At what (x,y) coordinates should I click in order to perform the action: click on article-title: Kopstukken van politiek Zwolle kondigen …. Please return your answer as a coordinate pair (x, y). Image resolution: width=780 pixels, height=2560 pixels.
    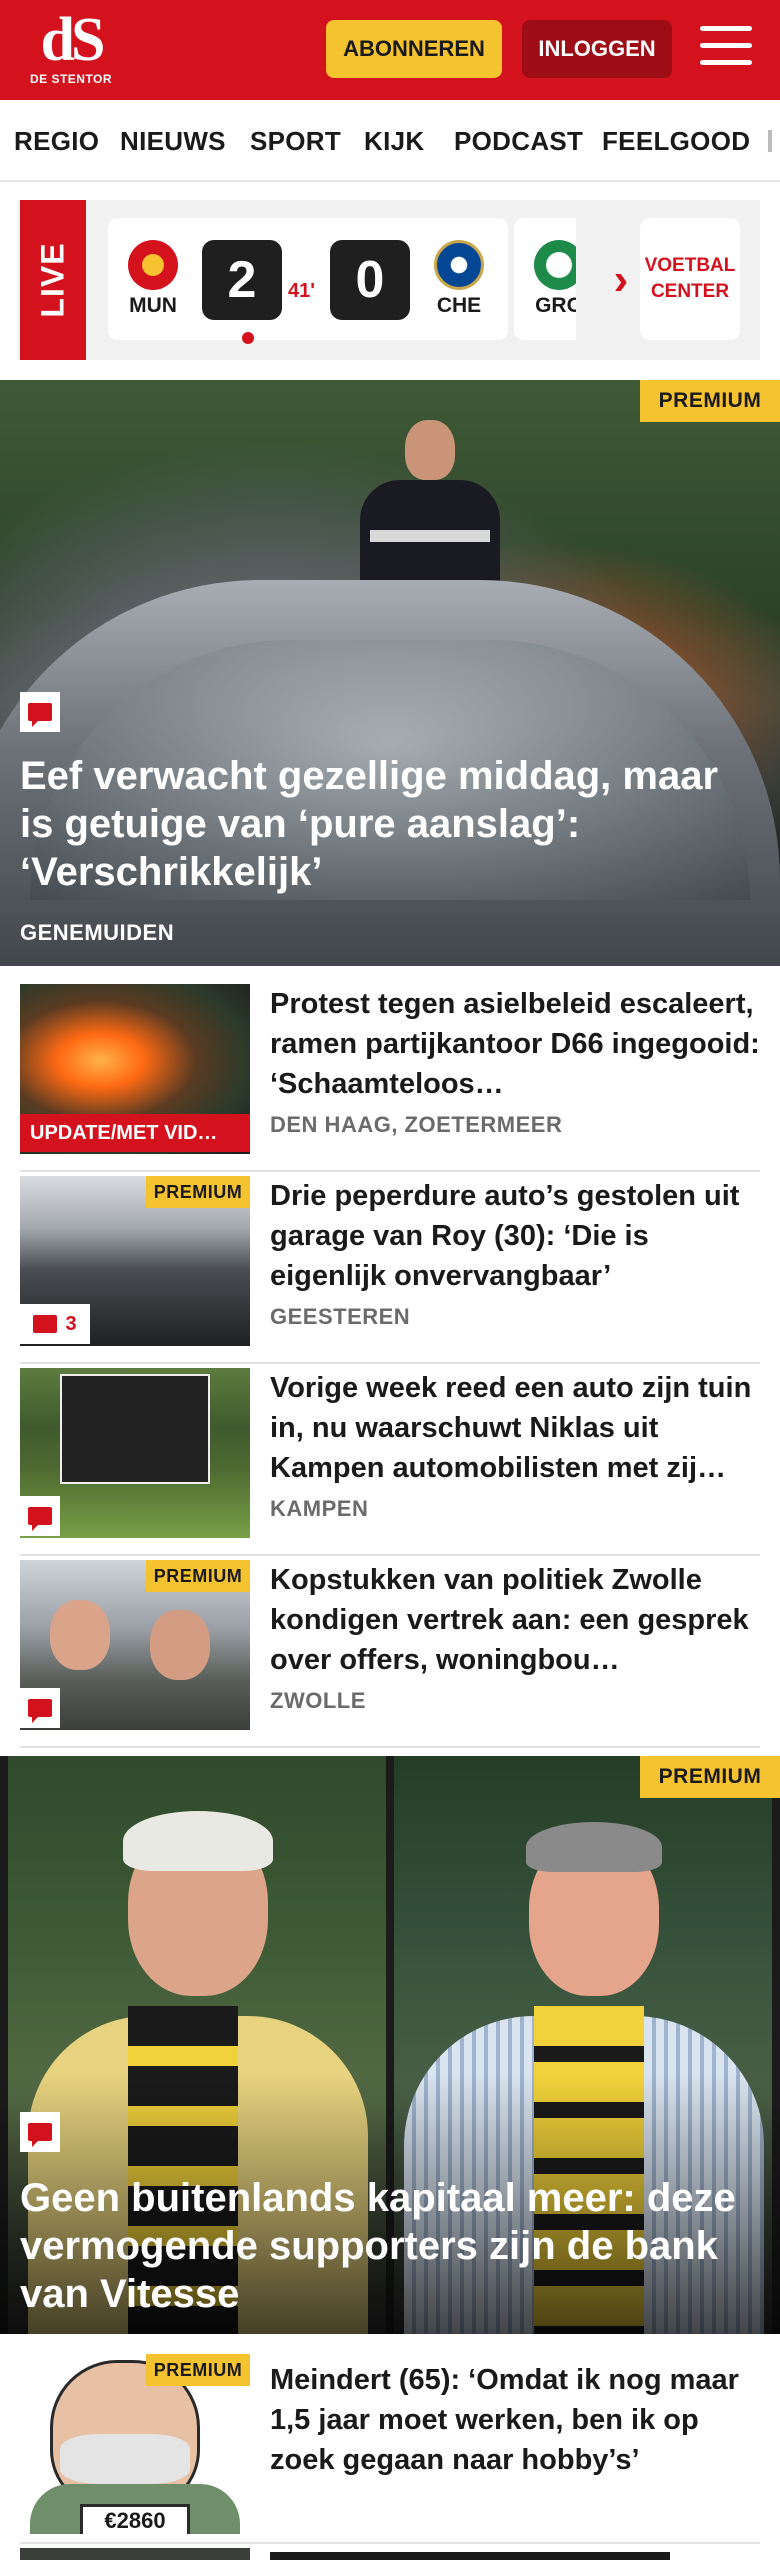
    Looking at the image, I should click on (515, 1620).